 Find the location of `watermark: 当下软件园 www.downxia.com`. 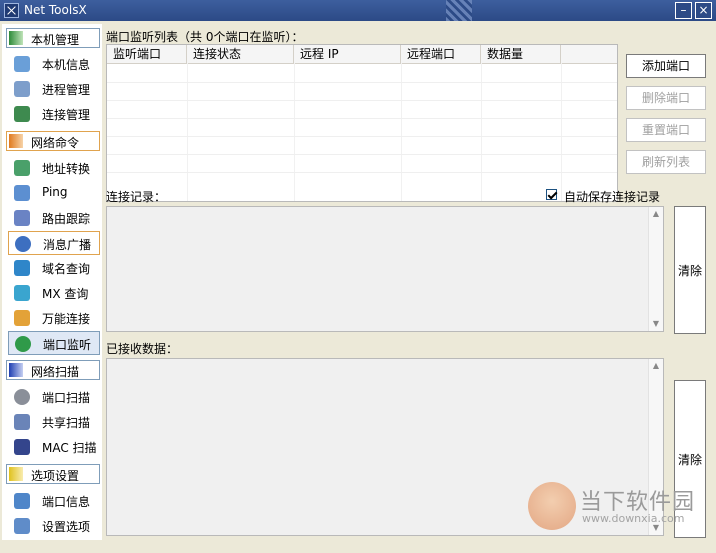

watermark: 当下软件园 www.downxia.com is located at coordinates (613, 507).